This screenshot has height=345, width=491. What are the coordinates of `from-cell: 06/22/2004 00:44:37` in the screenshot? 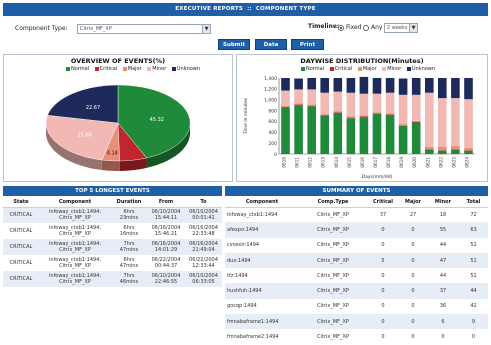 It's located at (166, 263).